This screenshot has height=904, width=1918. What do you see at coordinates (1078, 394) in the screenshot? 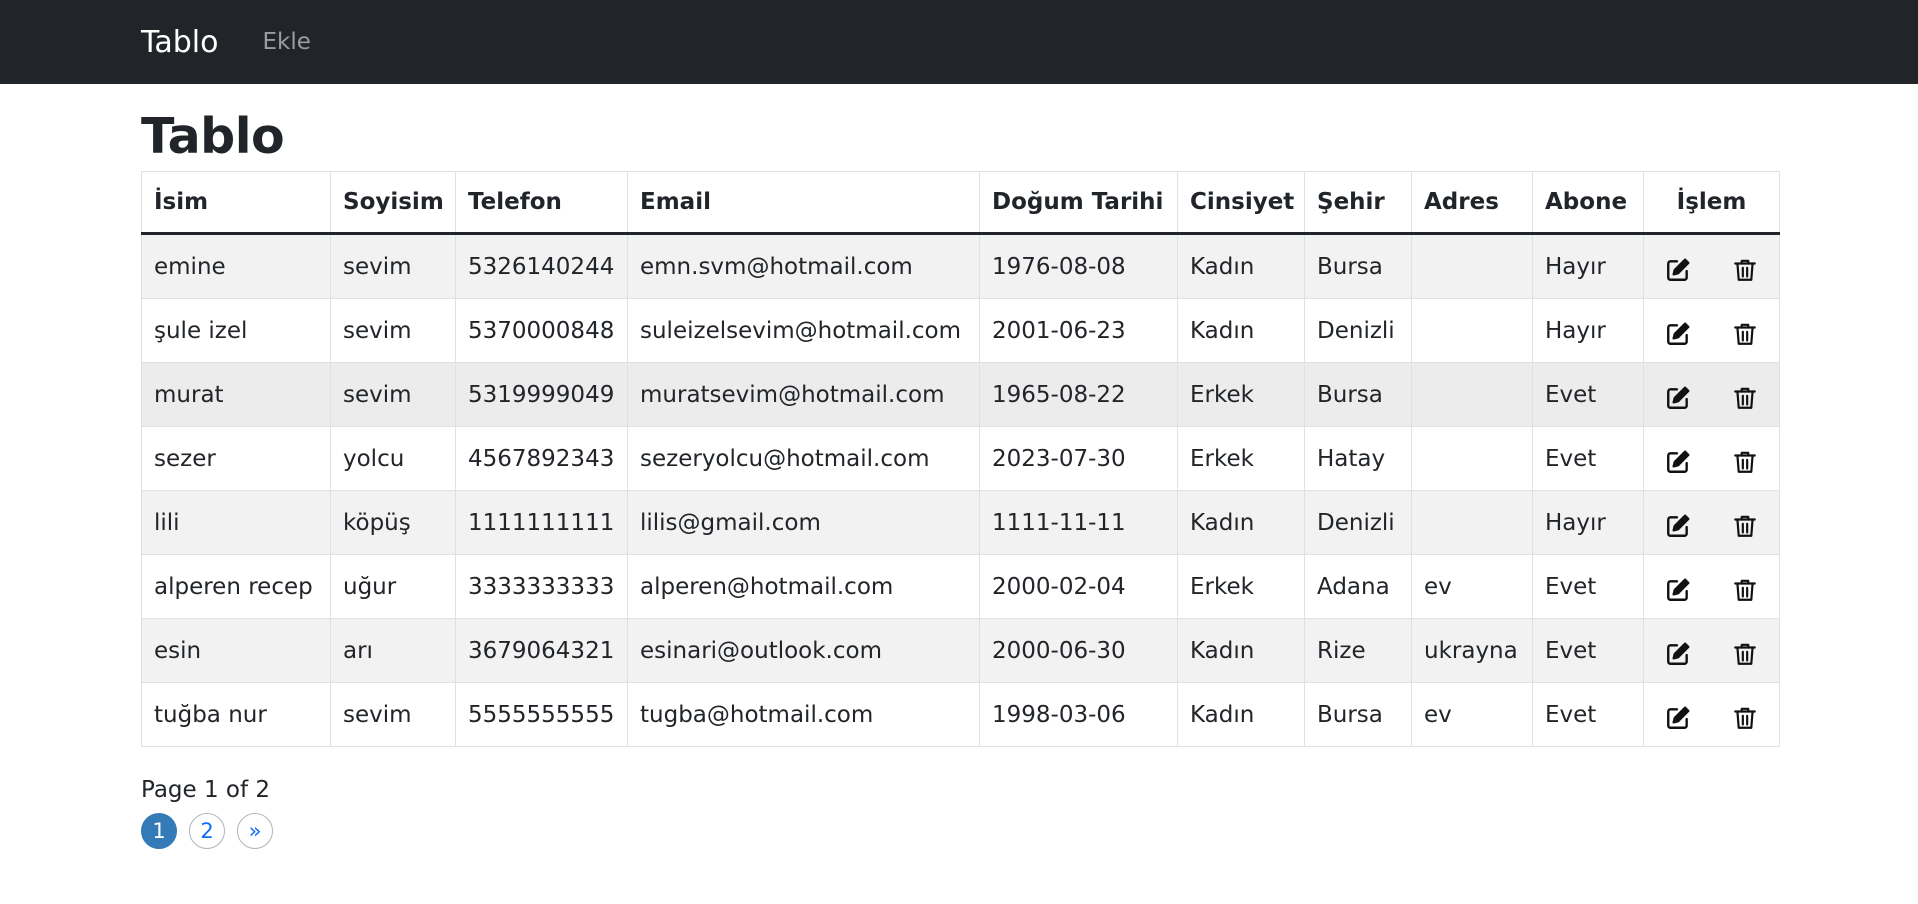
I see `cell-dogum-tarihi: 1965-08-22` at bounding box center [1078, 394].